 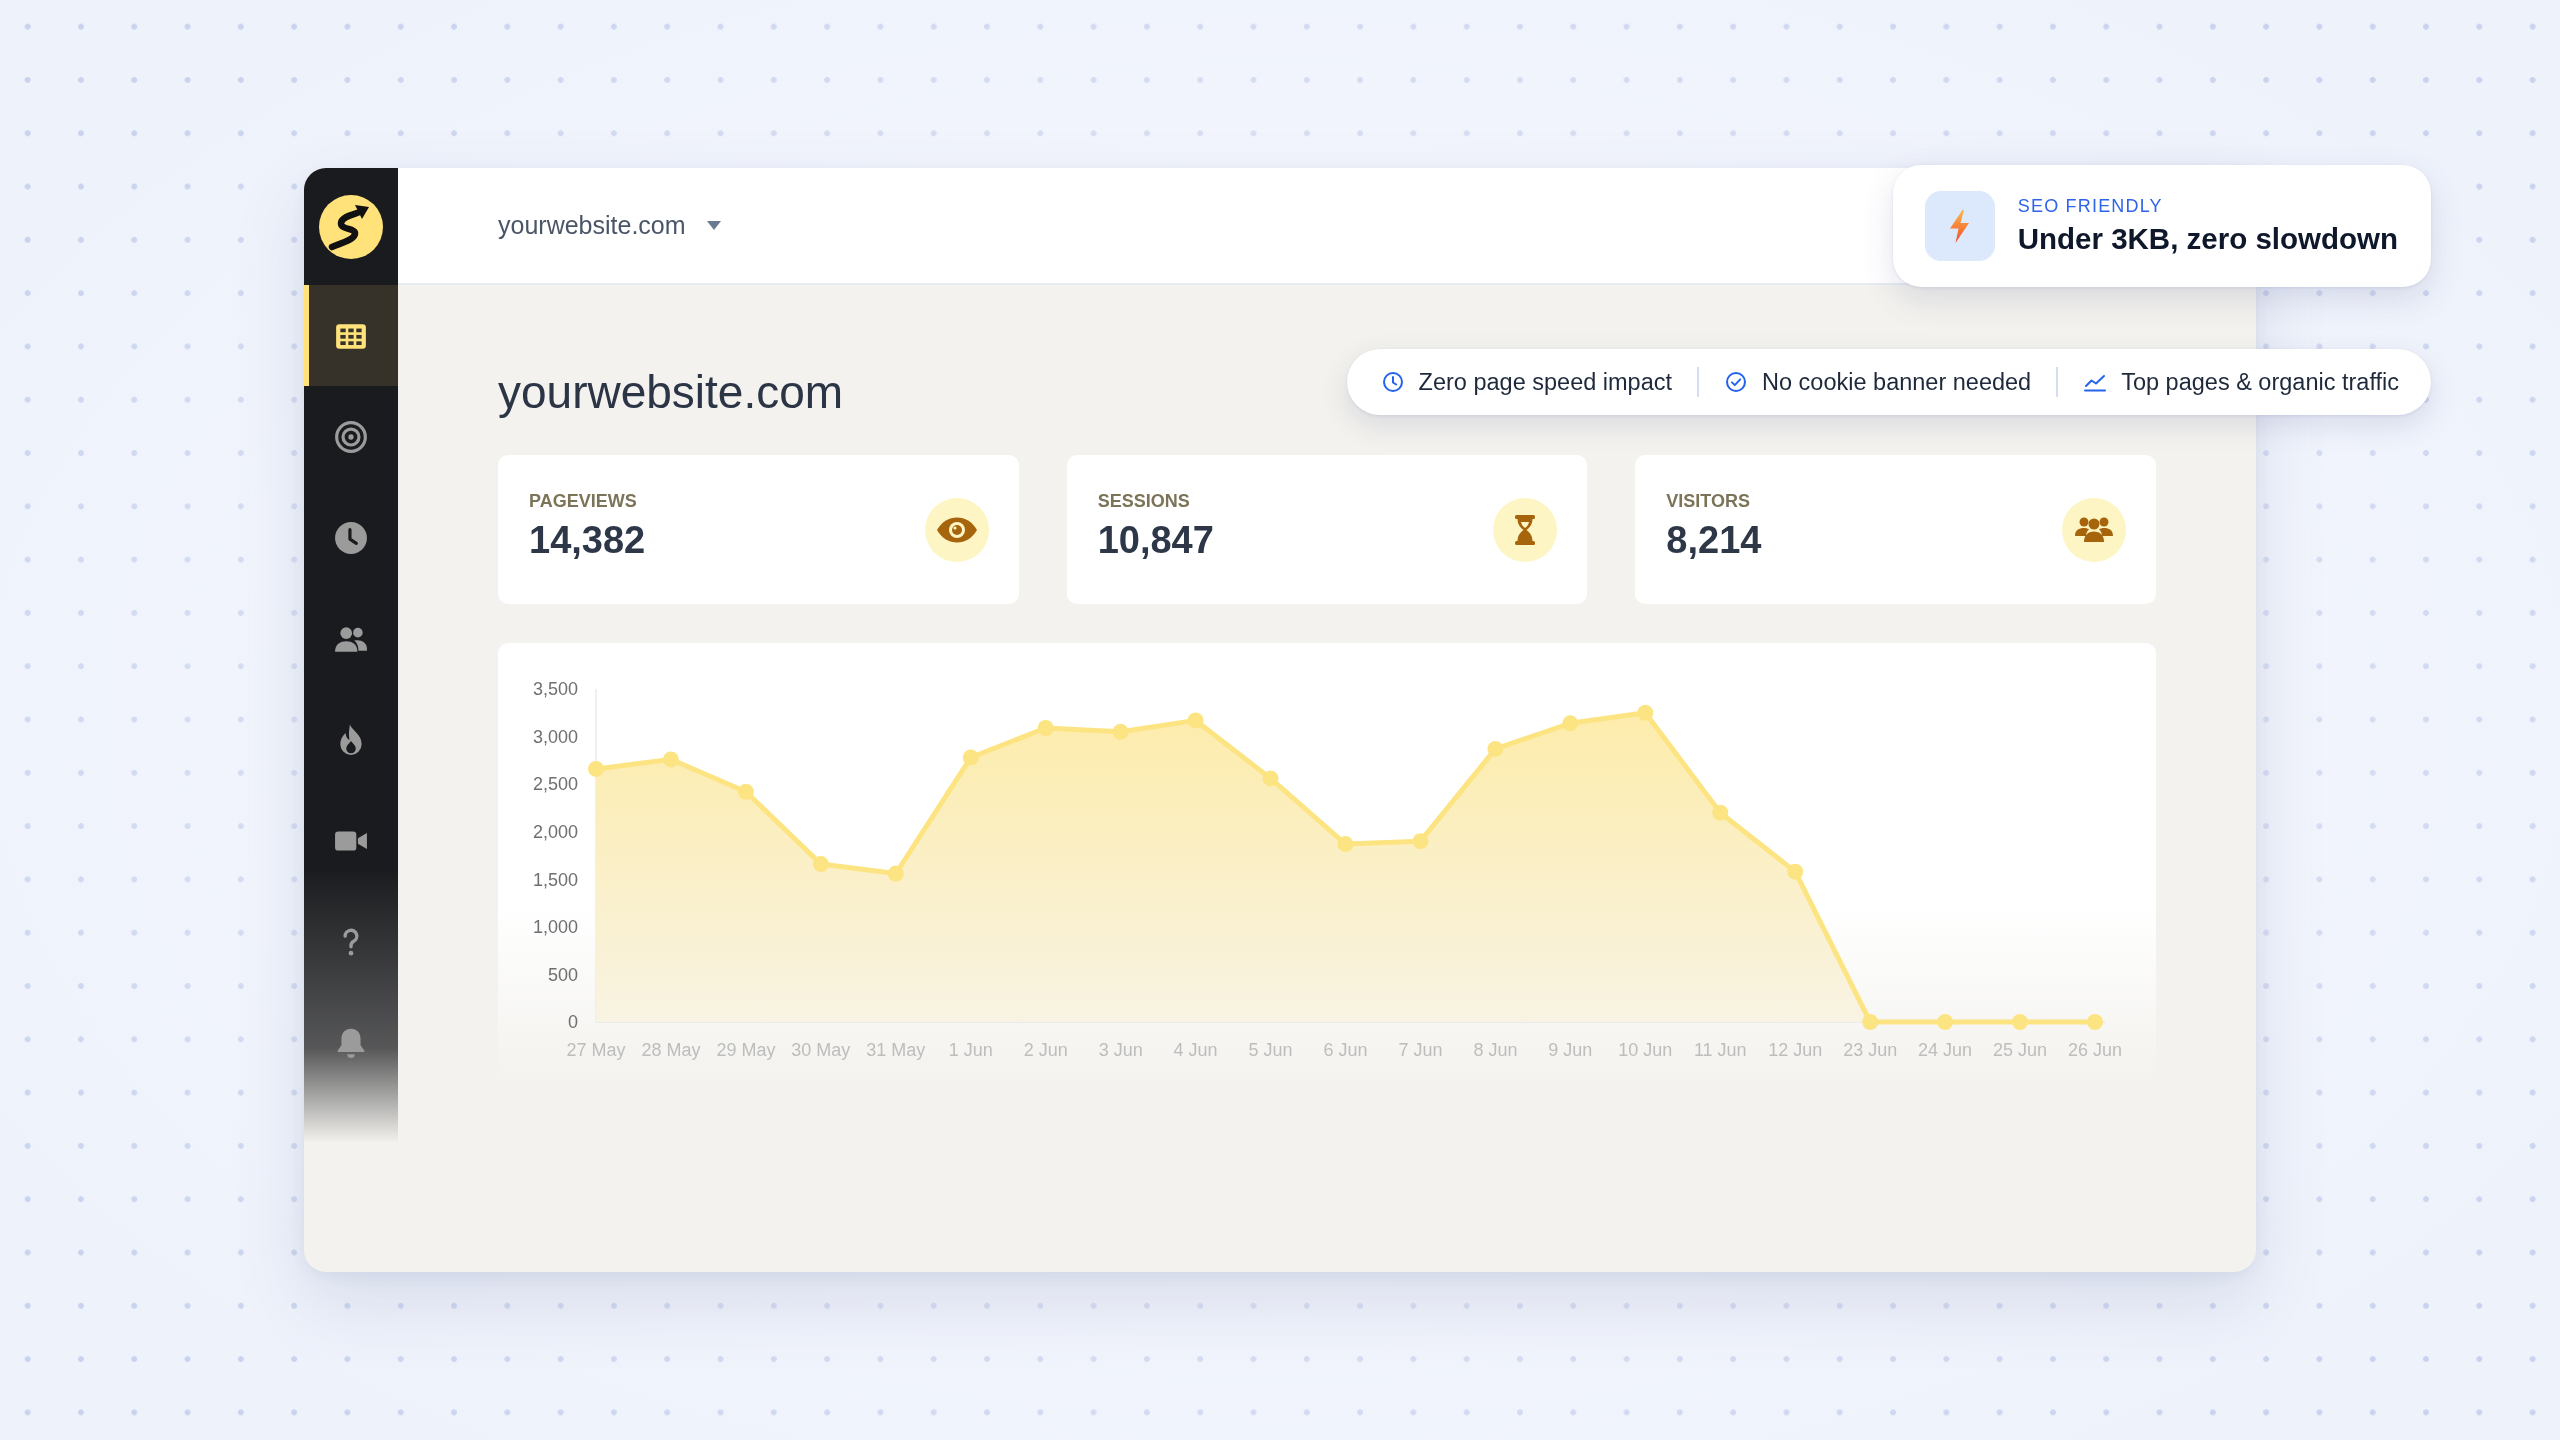 What do you see at coordinates (970, 1050) in the screenshot?
I see `x-axis-label: 1 Jun` at bounding box center [970, 1050].